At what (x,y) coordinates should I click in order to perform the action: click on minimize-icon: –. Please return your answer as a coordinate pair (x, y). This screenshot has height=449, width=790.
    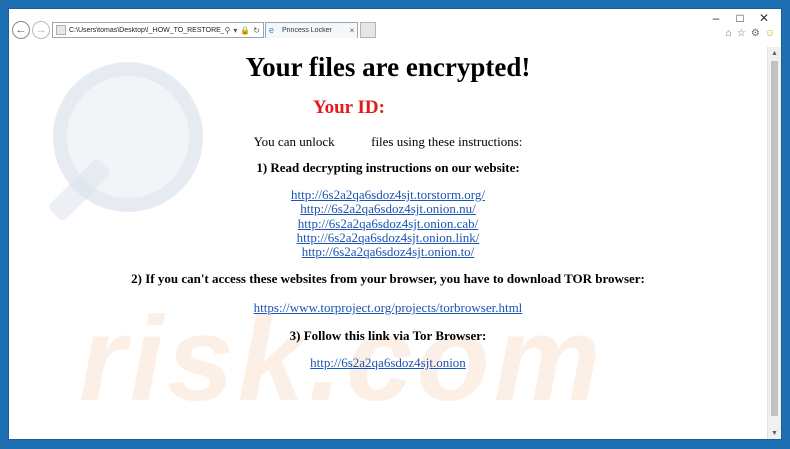
    Looking at the image, I should click on (716, 18).